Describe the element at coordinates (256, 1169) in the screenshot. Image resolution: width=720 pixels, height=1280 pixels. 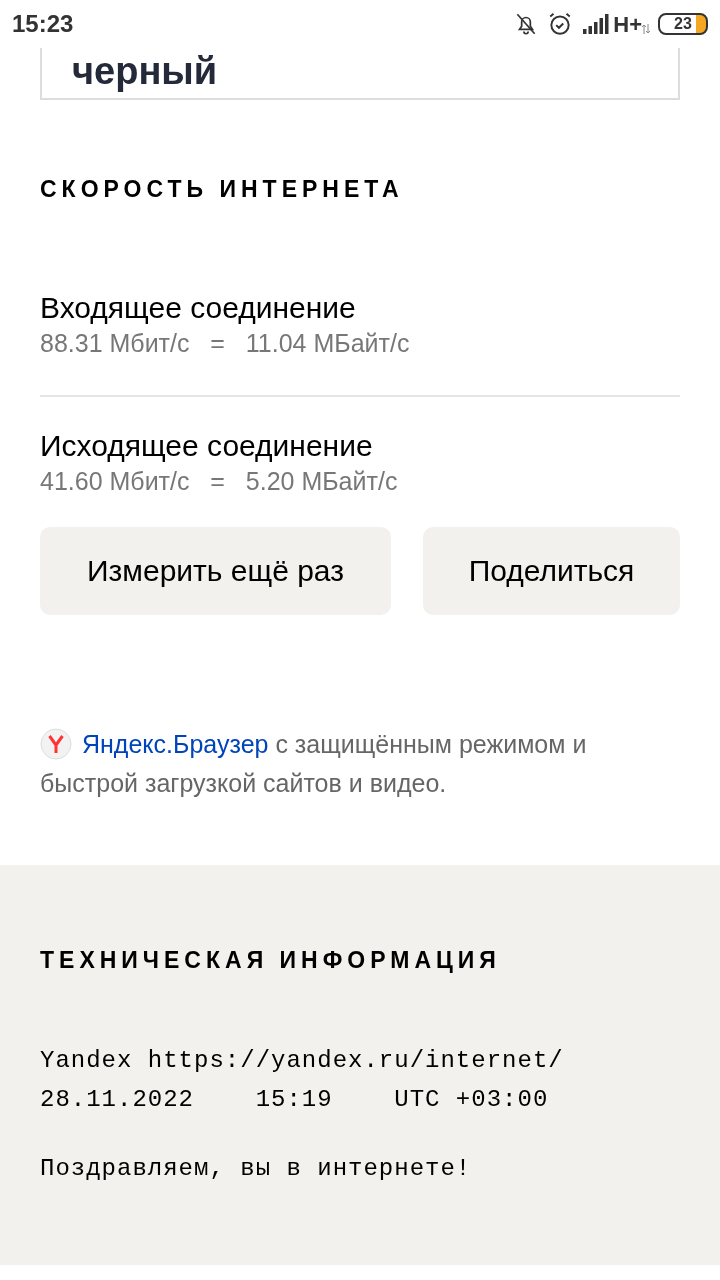
I see `tech-message: Поздравляем, вы в интернете!` at that location.